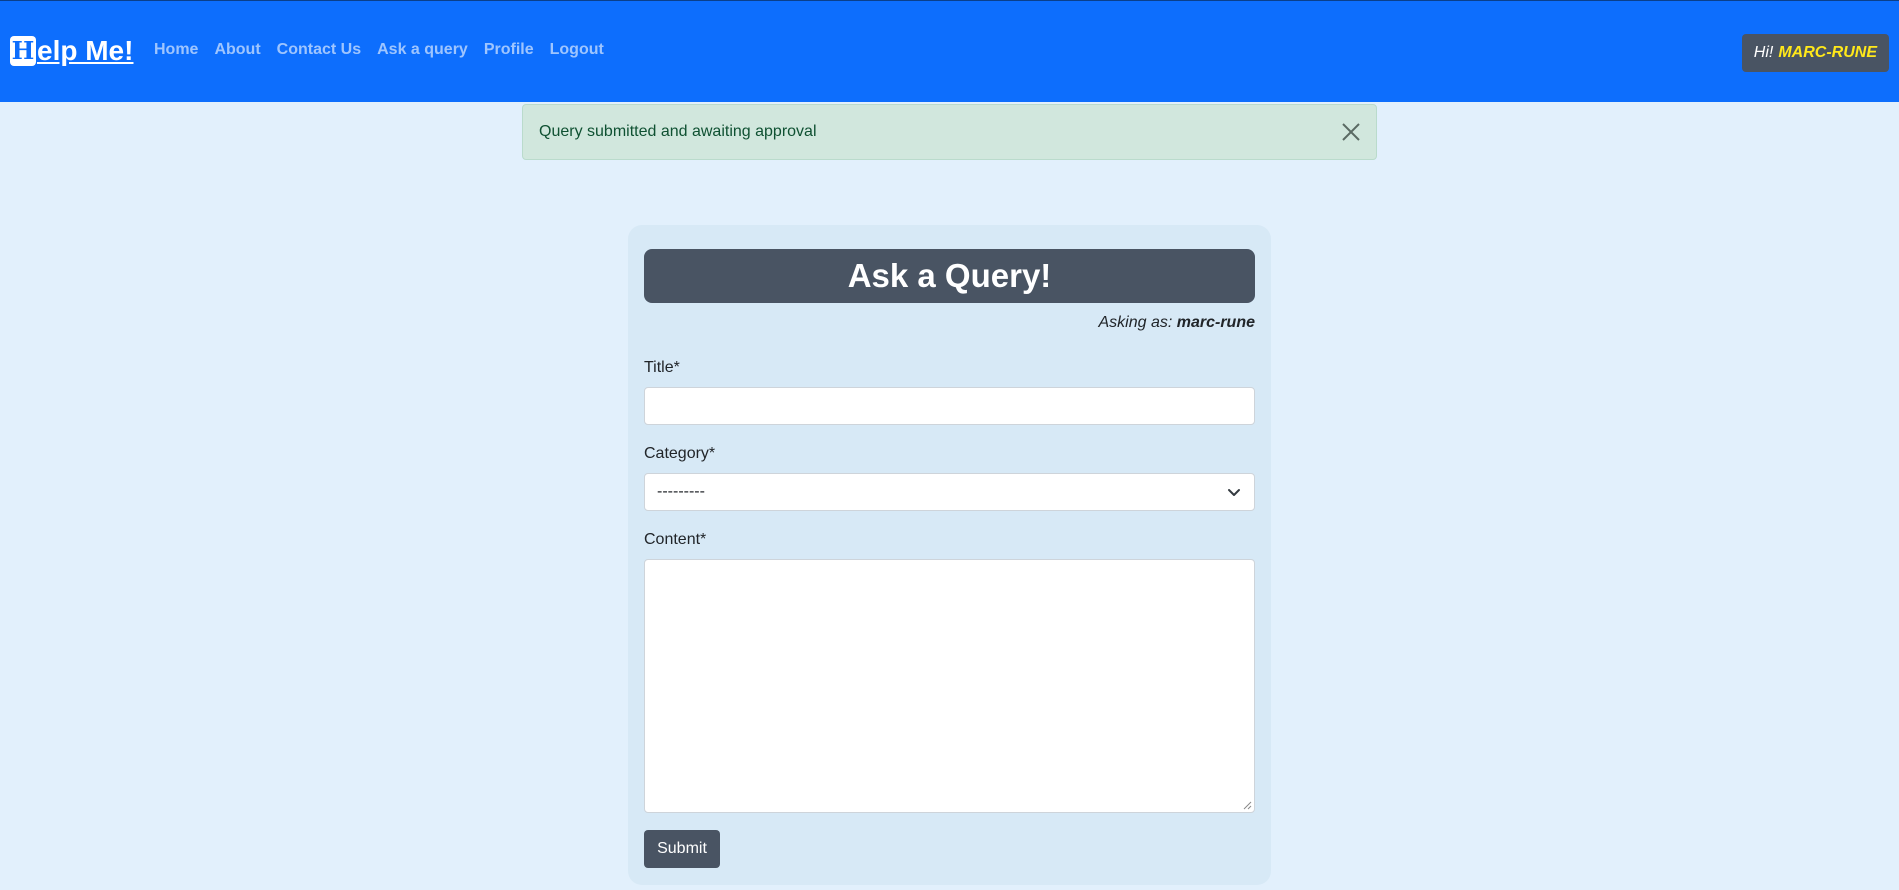  What do you see at coordinates (1351, 132) in the screenshot?
I see `close-icon` at bounding box center [1351, 132].